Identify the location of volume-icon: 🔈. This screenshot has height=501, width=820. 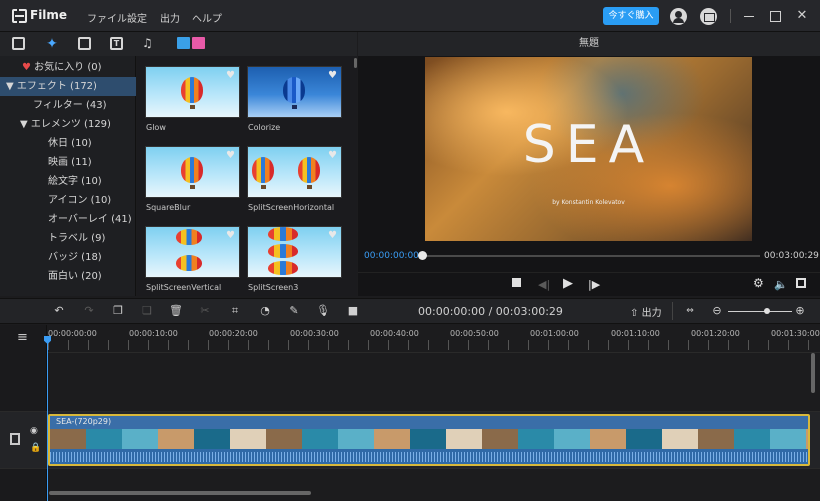
(781, 284).